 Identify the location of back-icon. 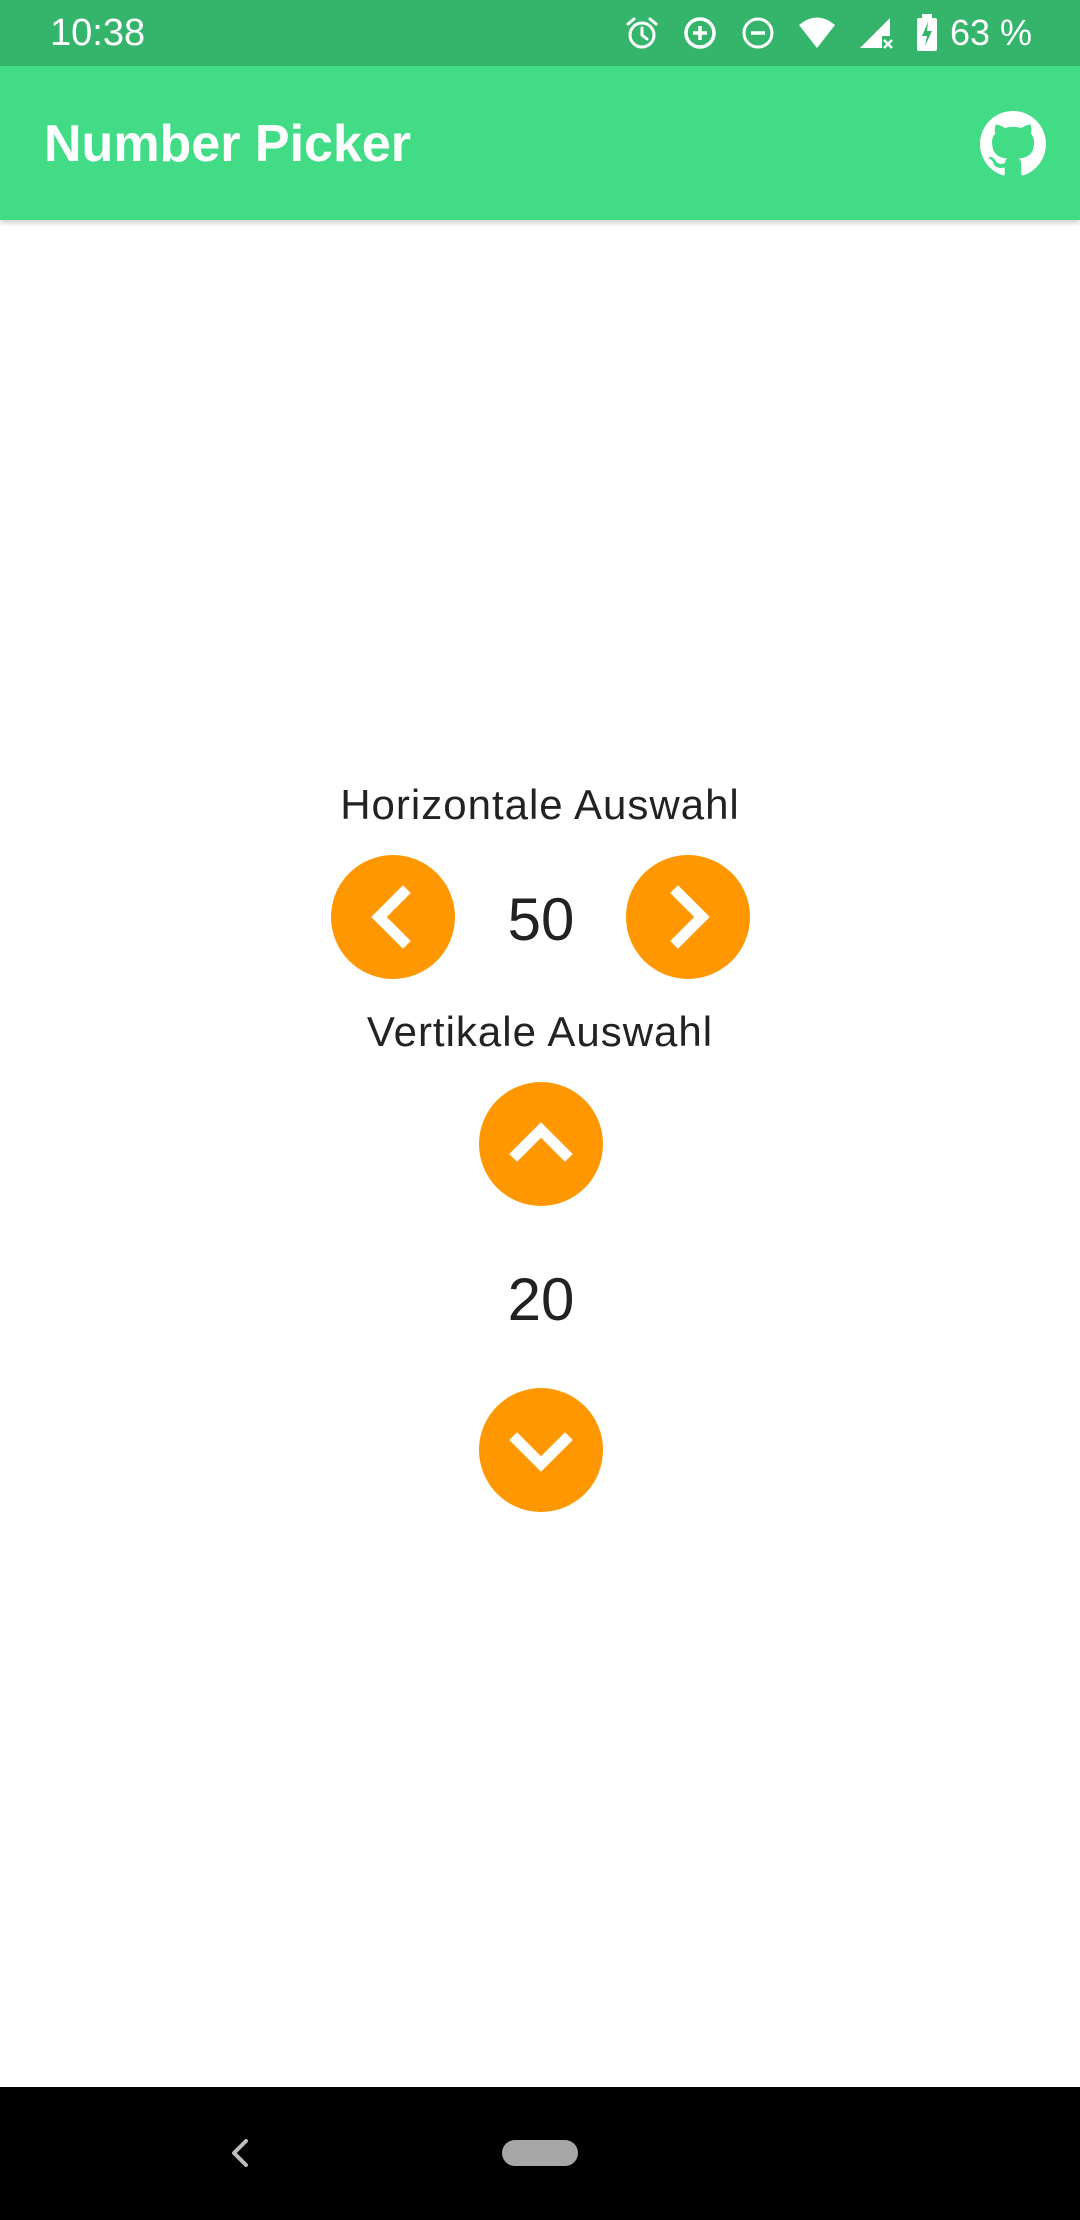
(240, 2153).